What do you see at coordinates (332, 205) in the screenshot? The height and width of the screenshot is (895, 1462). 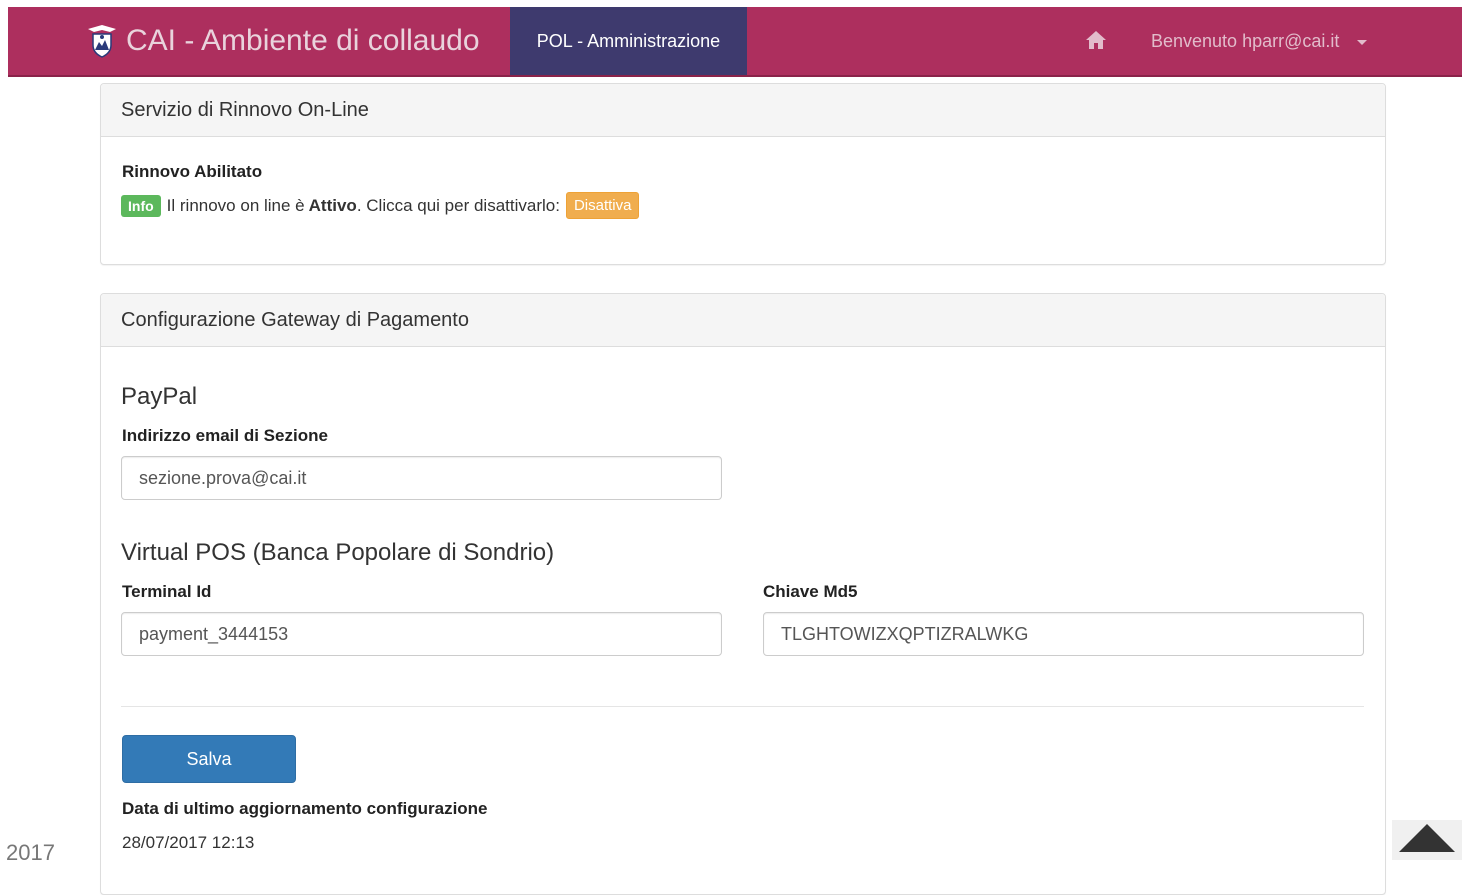 I see `renewal-status-word: Attivo` at bounding box center [332, 205].